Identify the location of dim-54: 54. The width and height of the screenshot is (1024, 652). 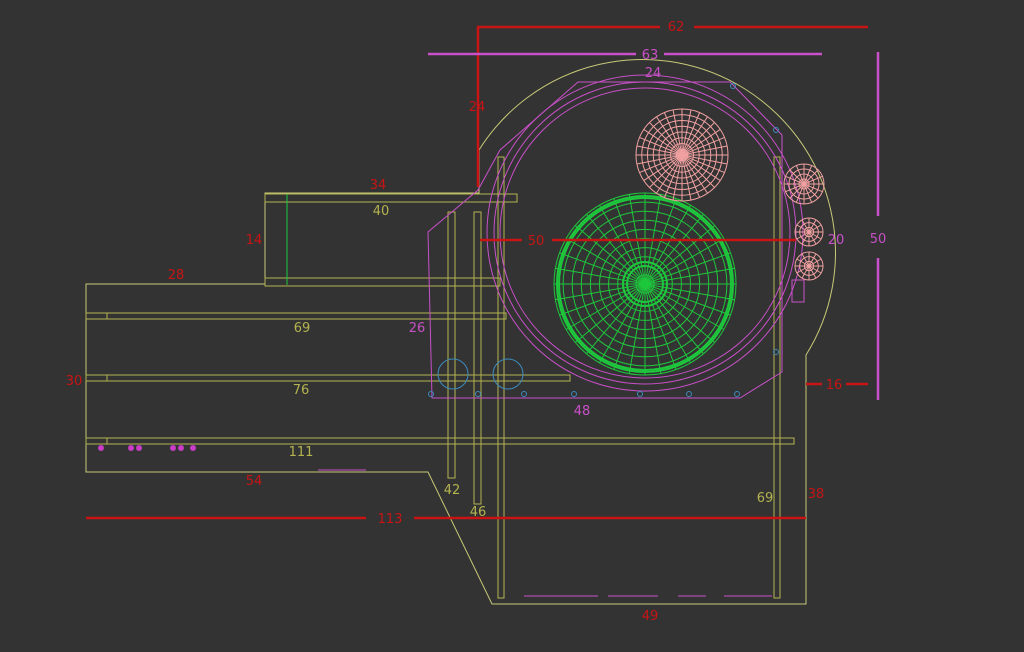
(254, 481).